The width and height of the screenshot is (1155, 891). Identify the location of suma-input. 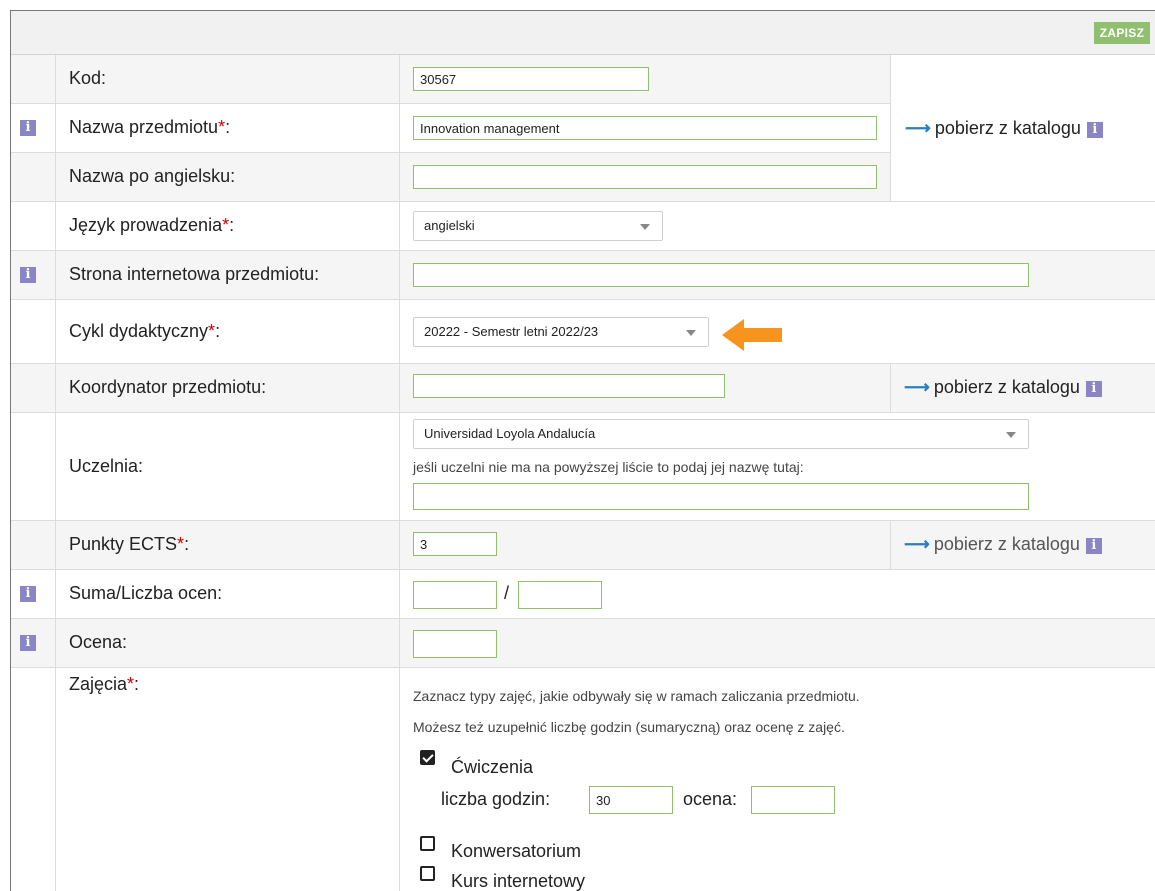
(455, 595).